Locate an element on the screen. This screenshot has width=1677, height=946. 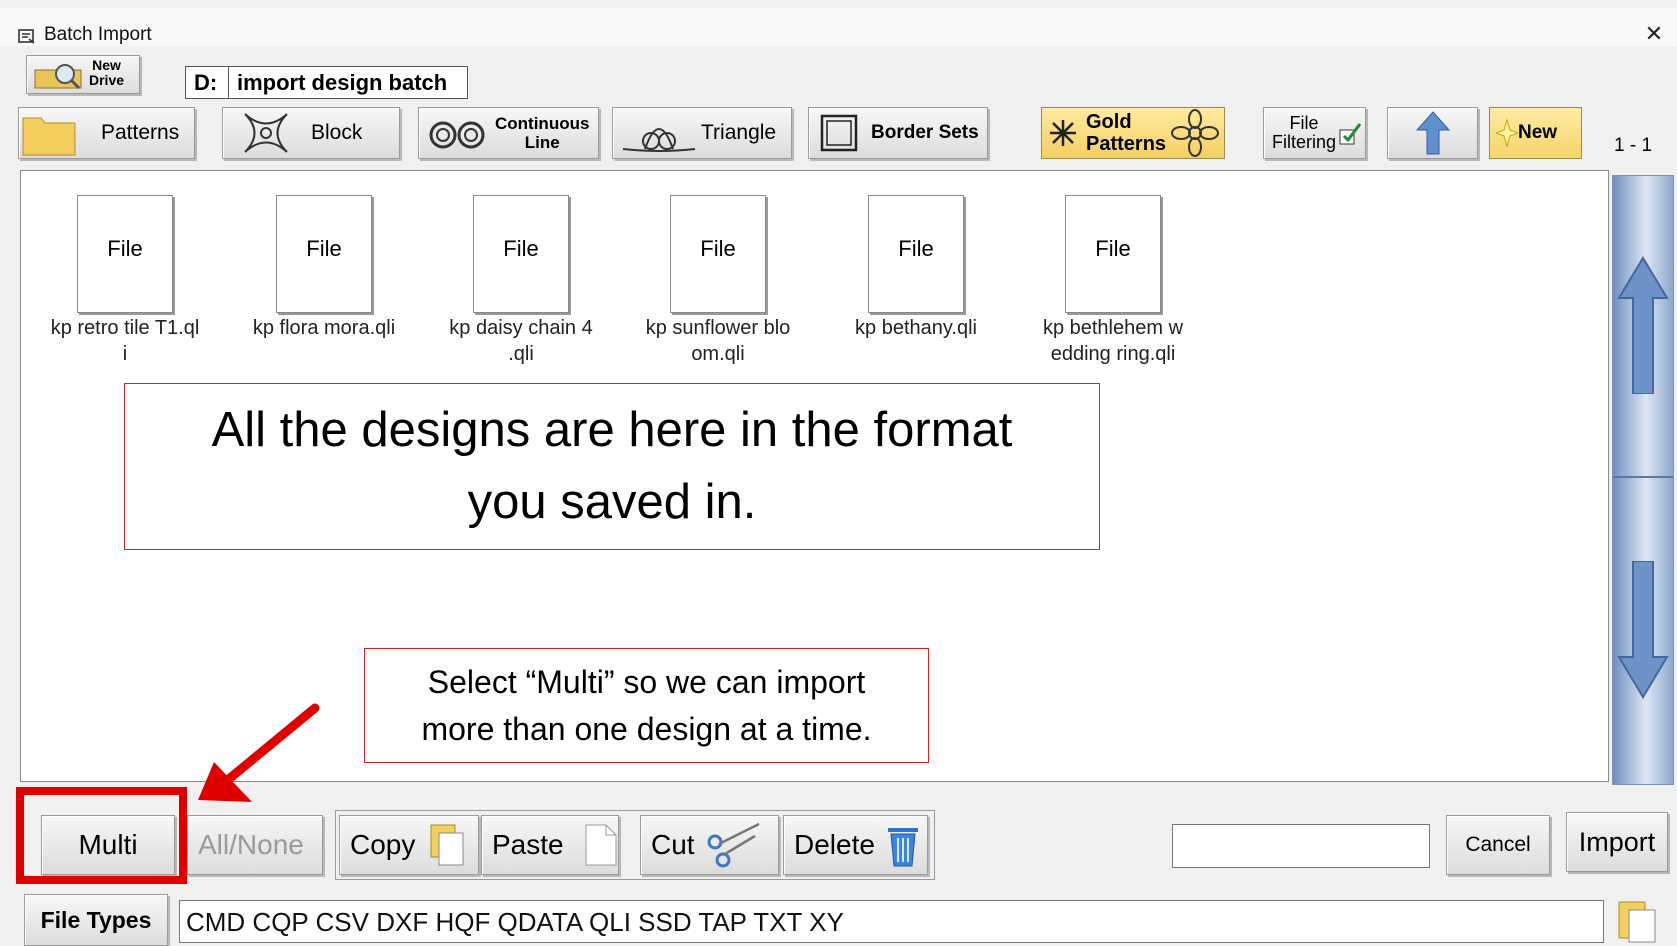
file-filtering-label-2: Filtering is located at coordinates (1304, 142).